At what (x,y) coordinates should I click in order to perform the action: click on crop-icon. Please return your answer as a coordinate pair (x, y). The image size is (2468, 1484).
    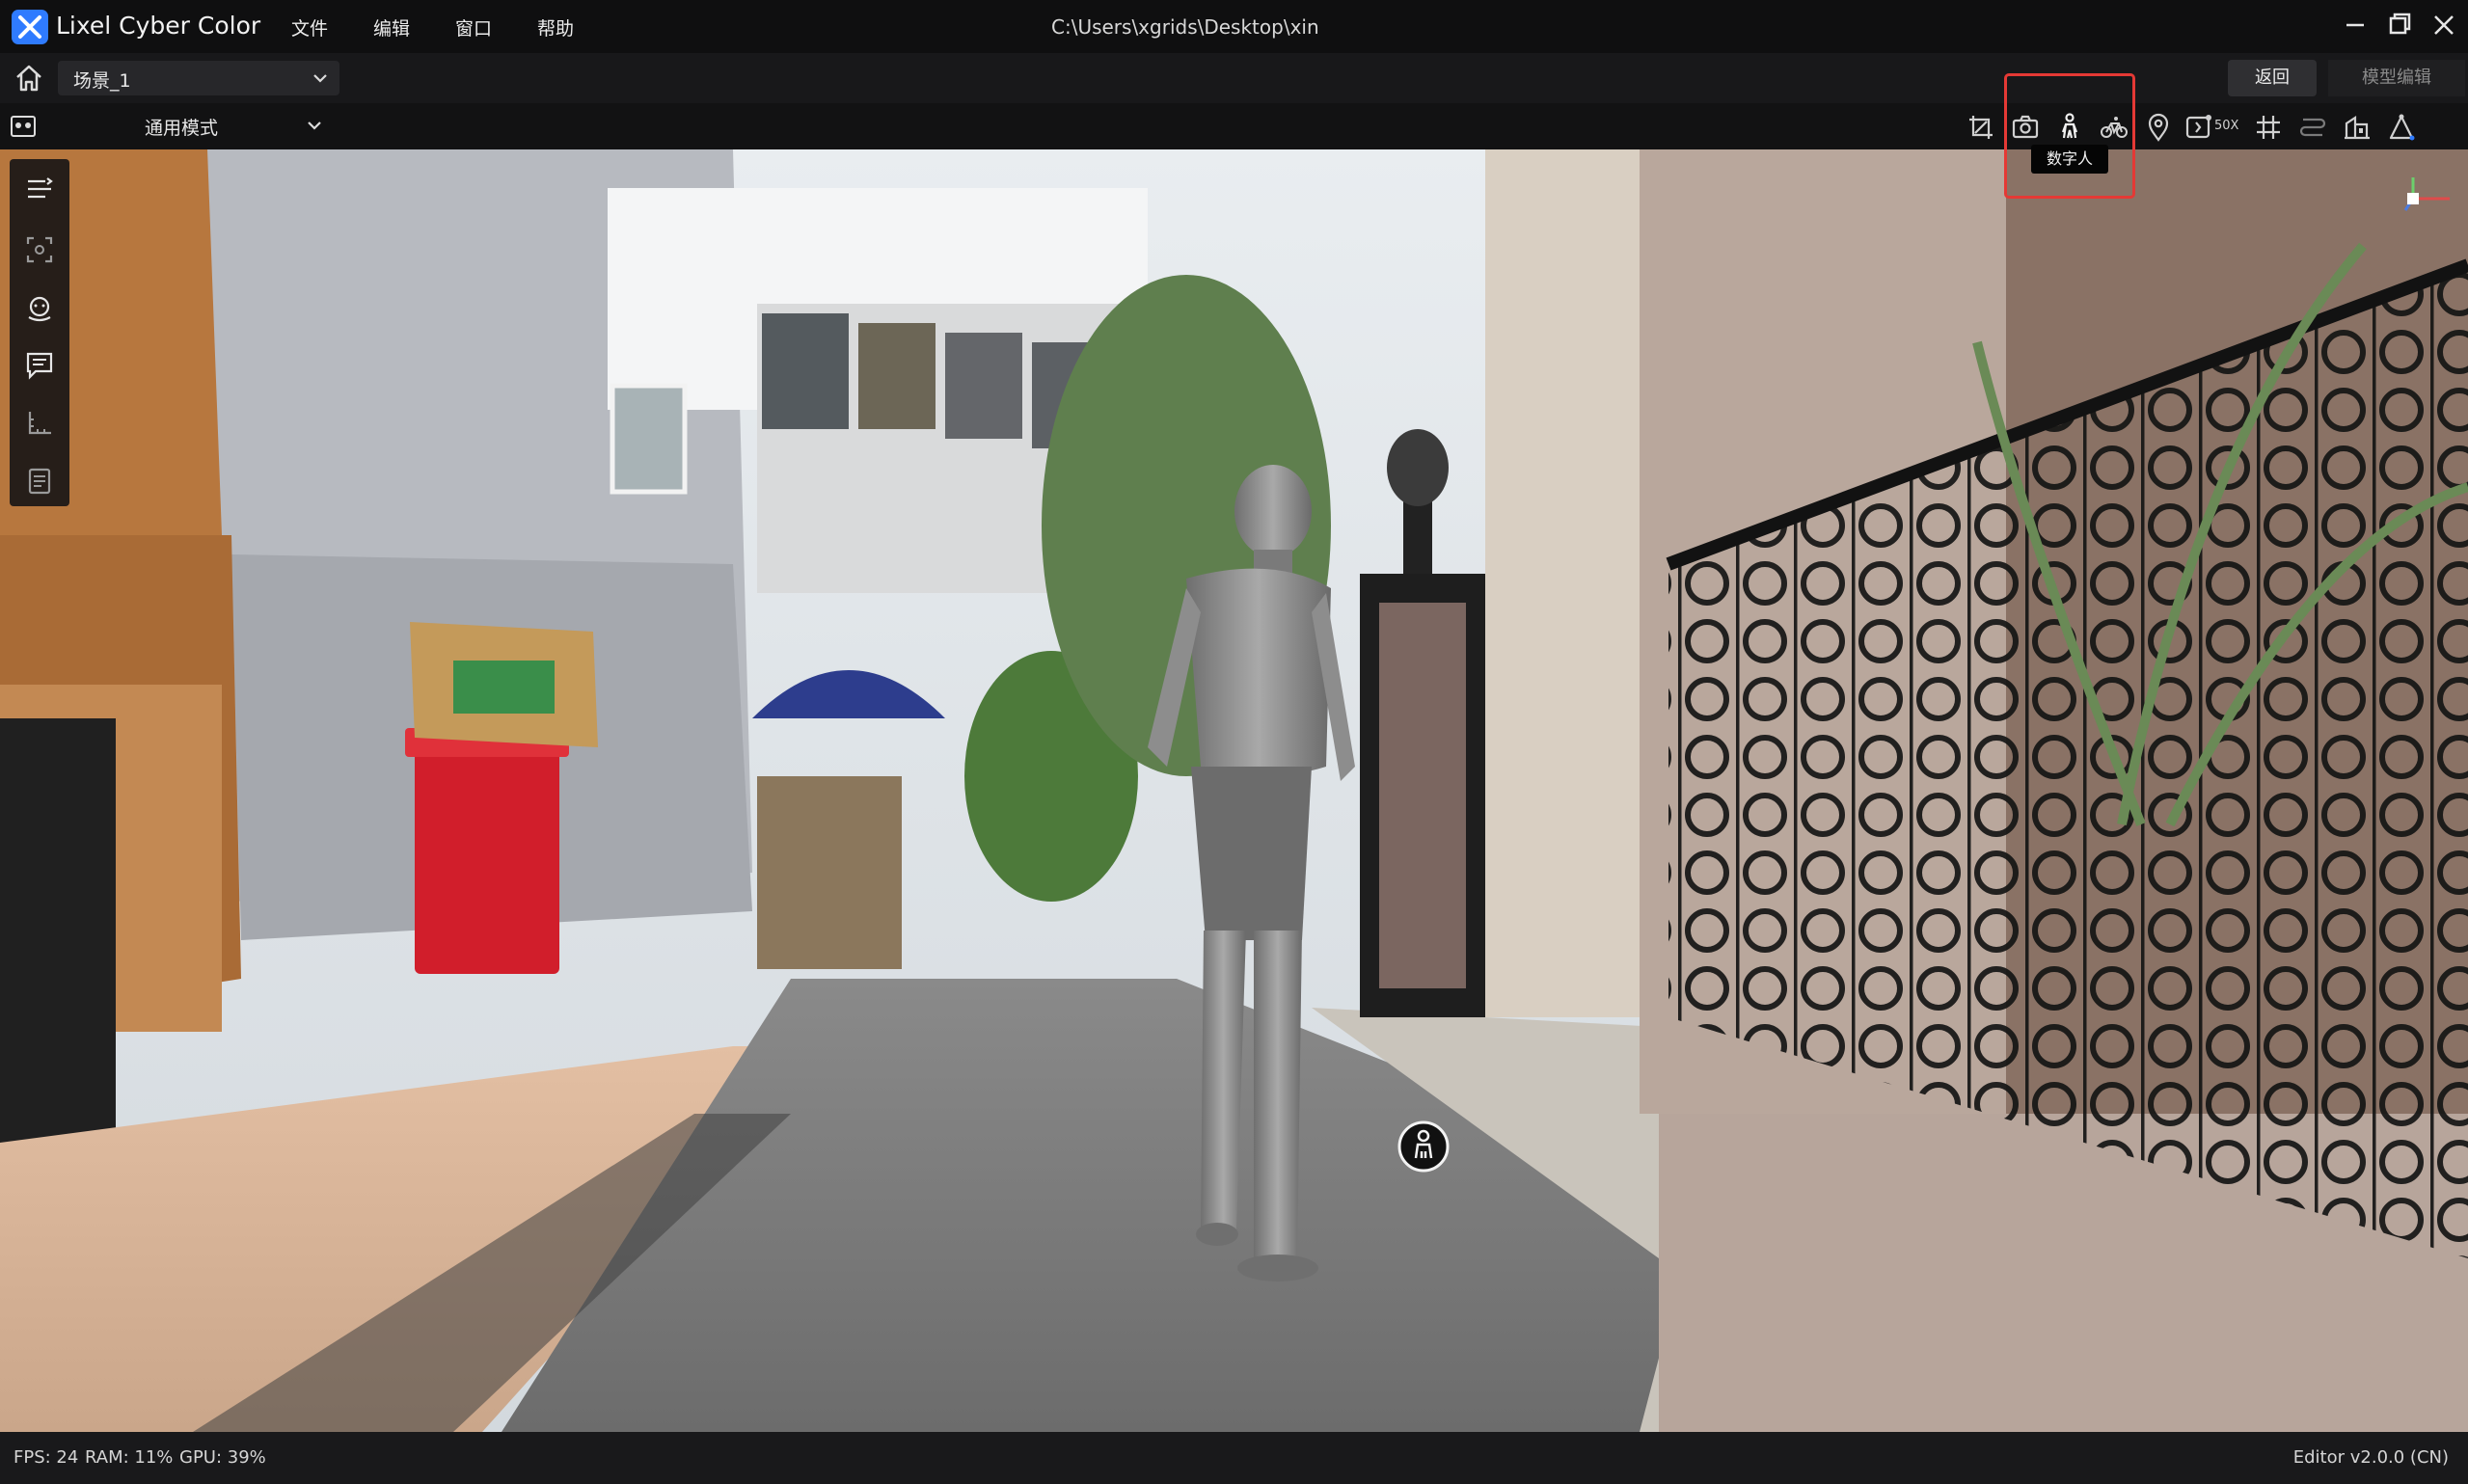
    Looking at the image, I should click on (1981, 127).